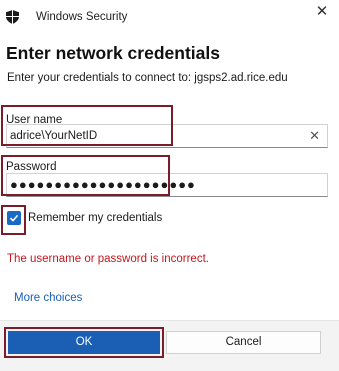 The image size is (339, 371). I want to click on dialog-heading: Enter network credentials, so click(113, 53).